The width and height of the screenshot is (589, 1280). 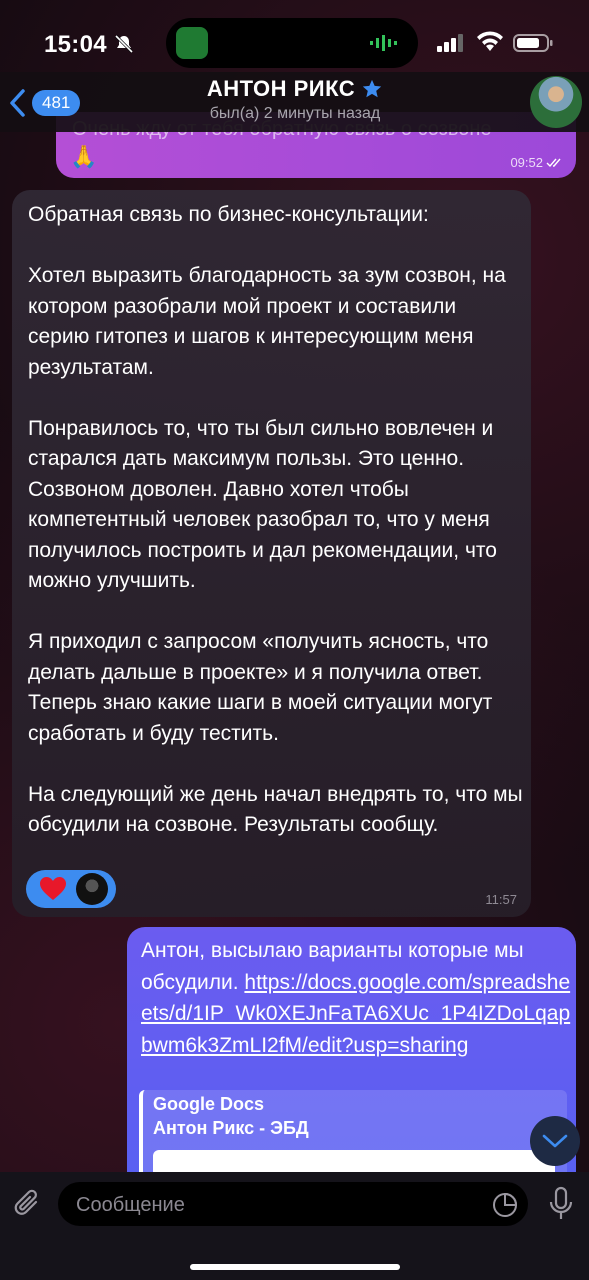 I want to click on microphone-icon, so click(x=561, y=1204).